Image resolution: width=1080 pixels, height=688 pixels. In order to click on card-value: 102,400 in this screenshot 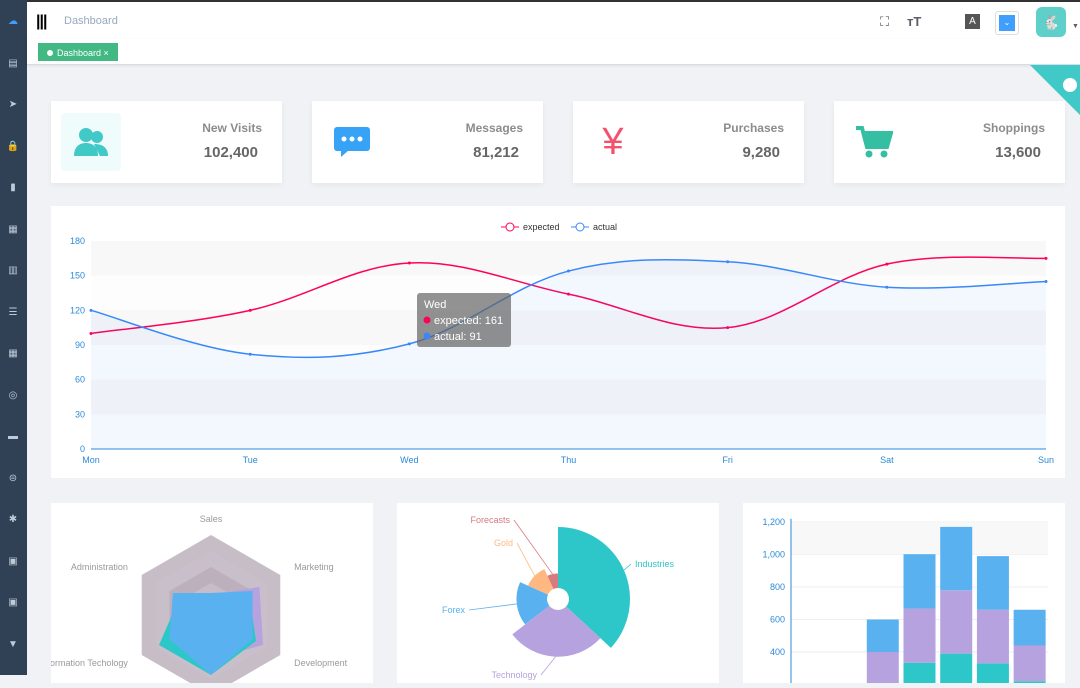, I will do `click(230, 152)`.